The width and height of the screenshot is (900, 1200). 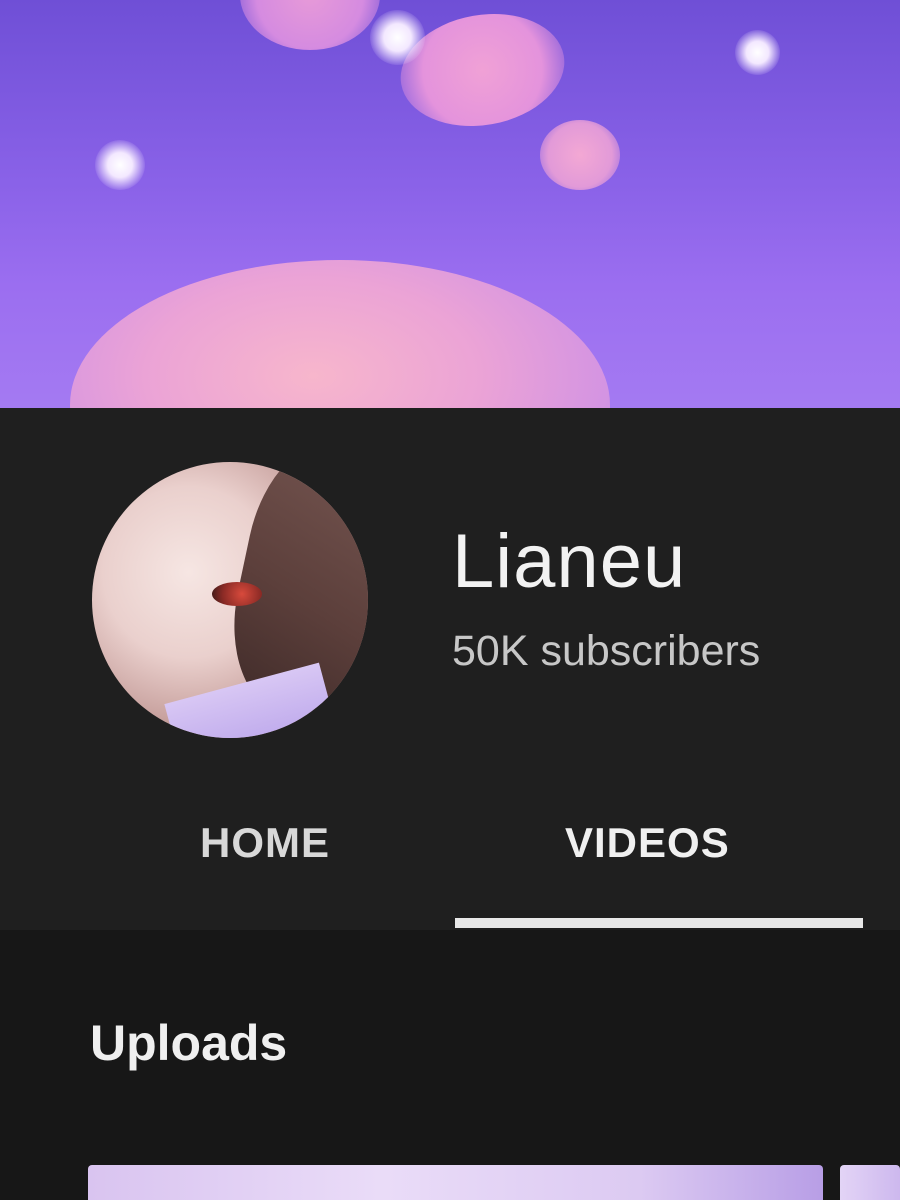 I want to click on subscriber-count: 50K subscribers, so click(x=606, y=651).